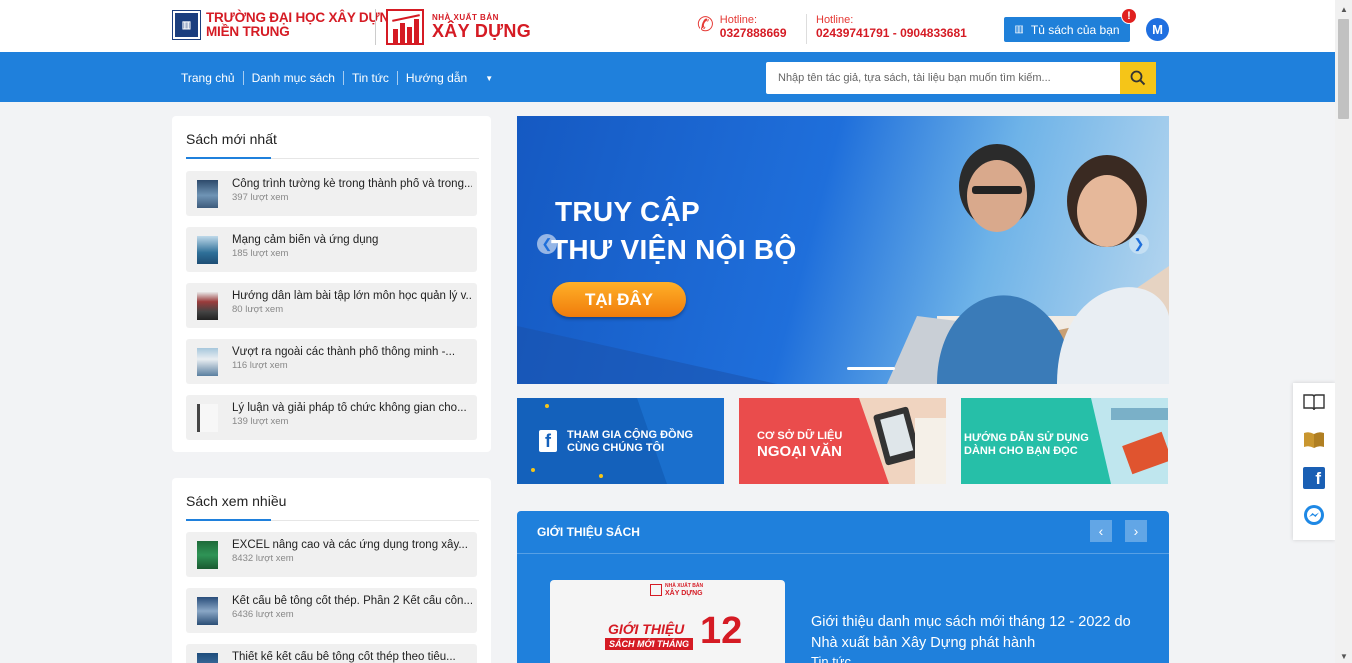  Describe the element at coordinates (753, 33) in the screenshot. I see `hotline-1-number: 0327888669` at that location.